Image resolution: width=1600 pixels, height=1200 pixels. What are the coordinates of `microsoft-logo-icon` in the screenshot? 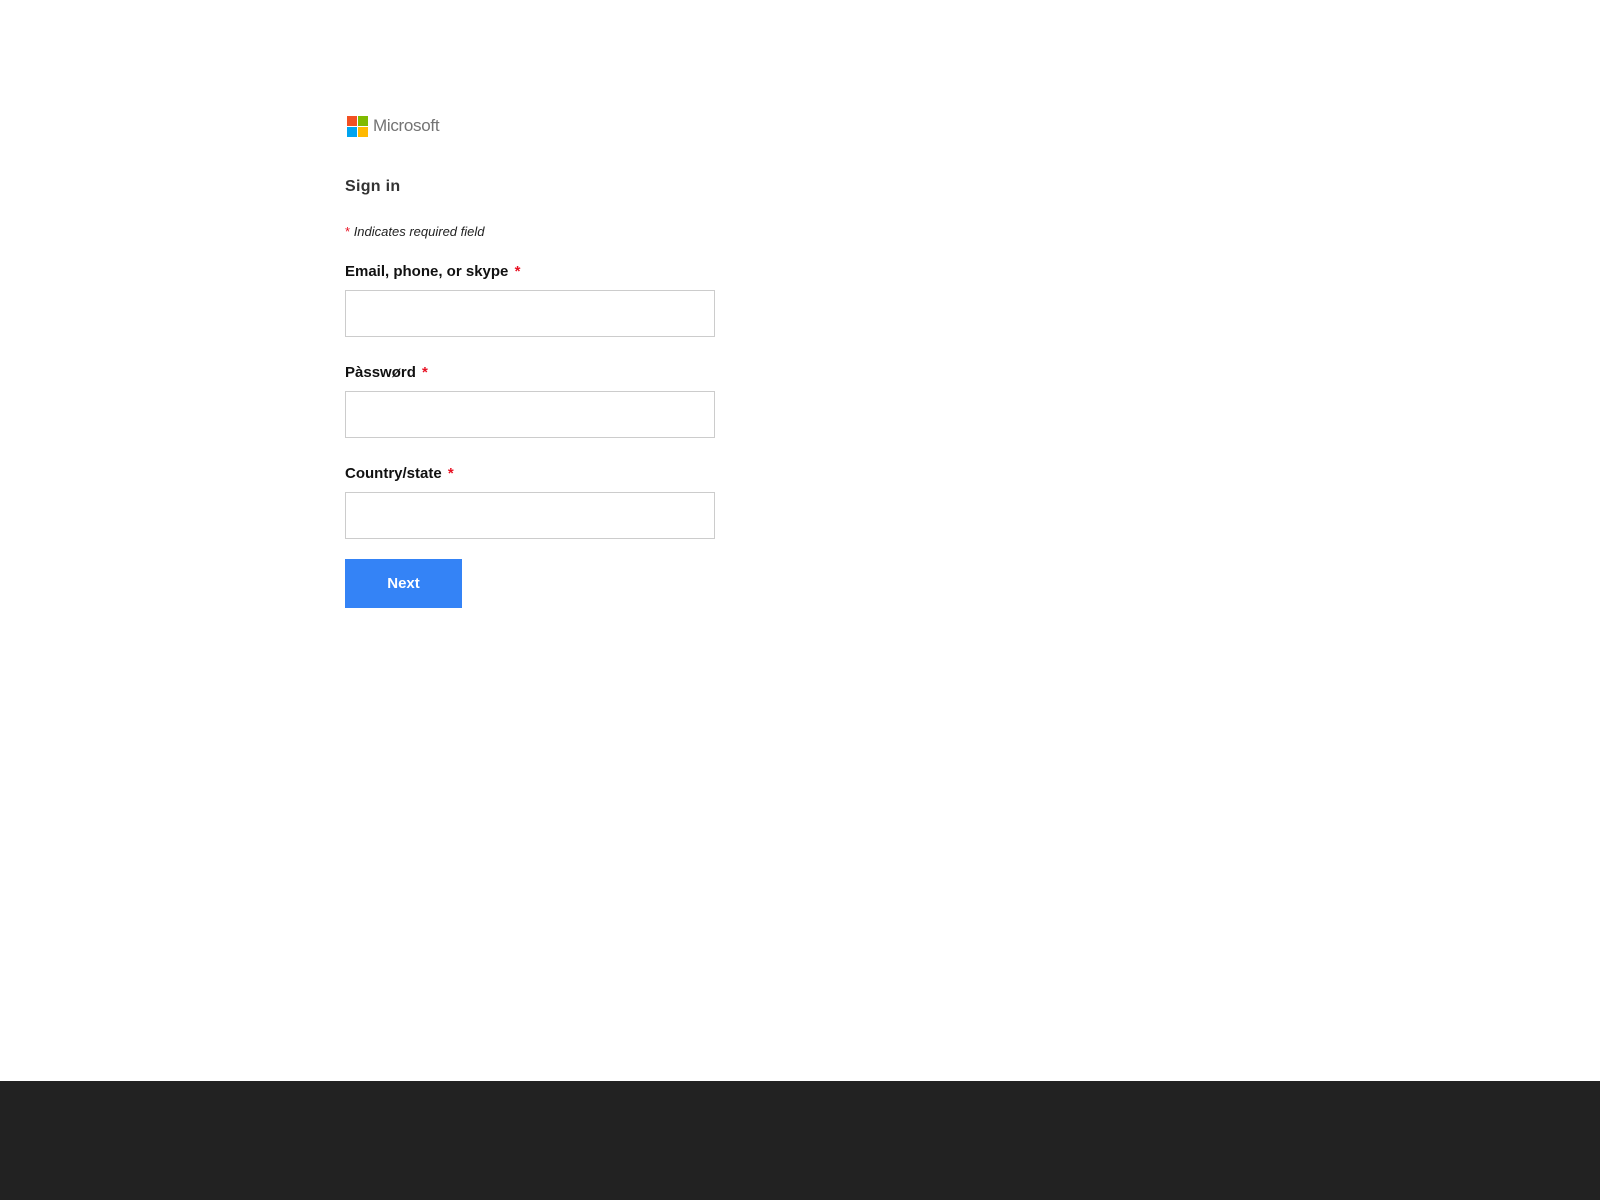 It's located at (357, 126).